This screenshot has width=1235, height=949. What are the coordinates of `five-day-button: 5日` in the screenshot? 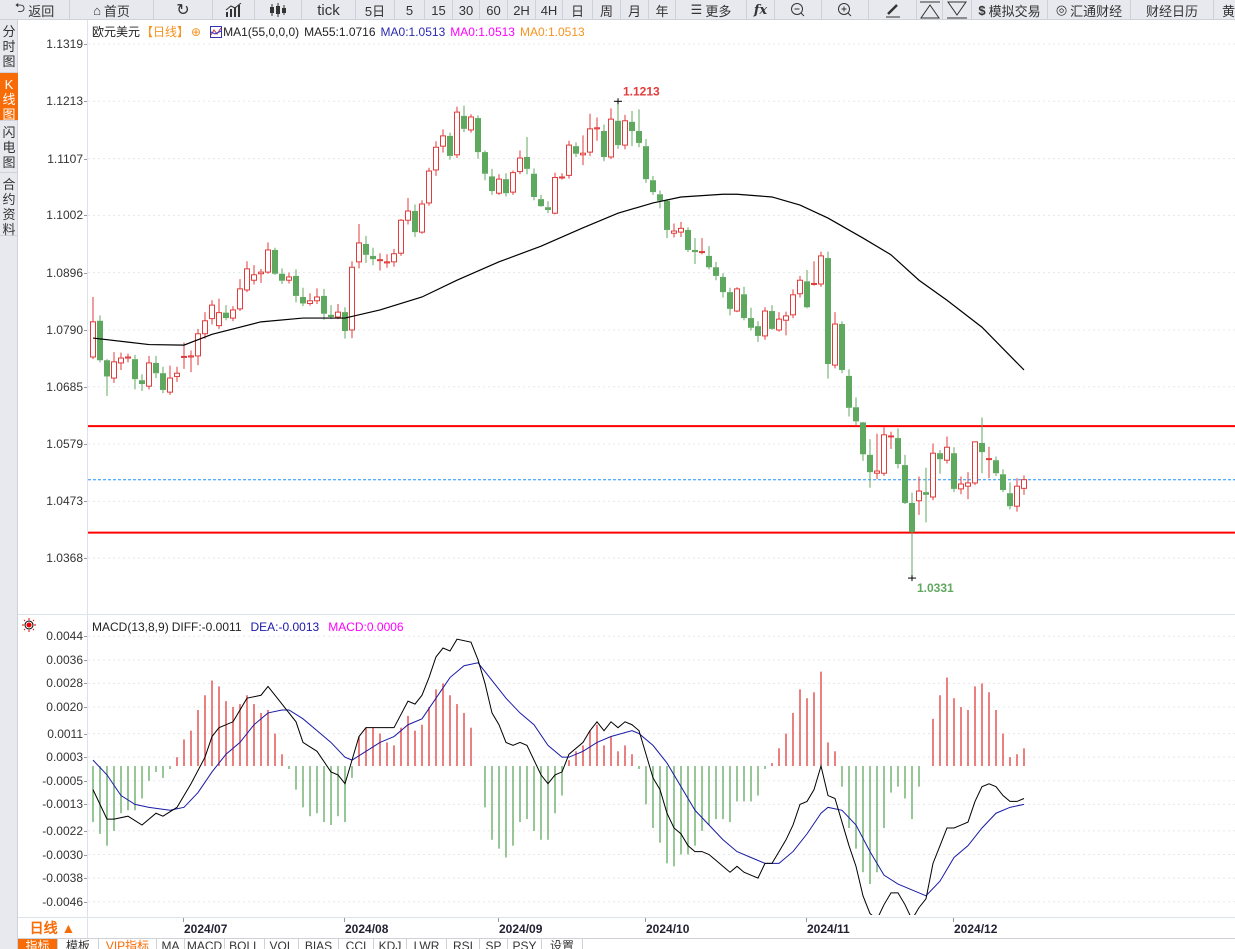 It's located at (375, 9).